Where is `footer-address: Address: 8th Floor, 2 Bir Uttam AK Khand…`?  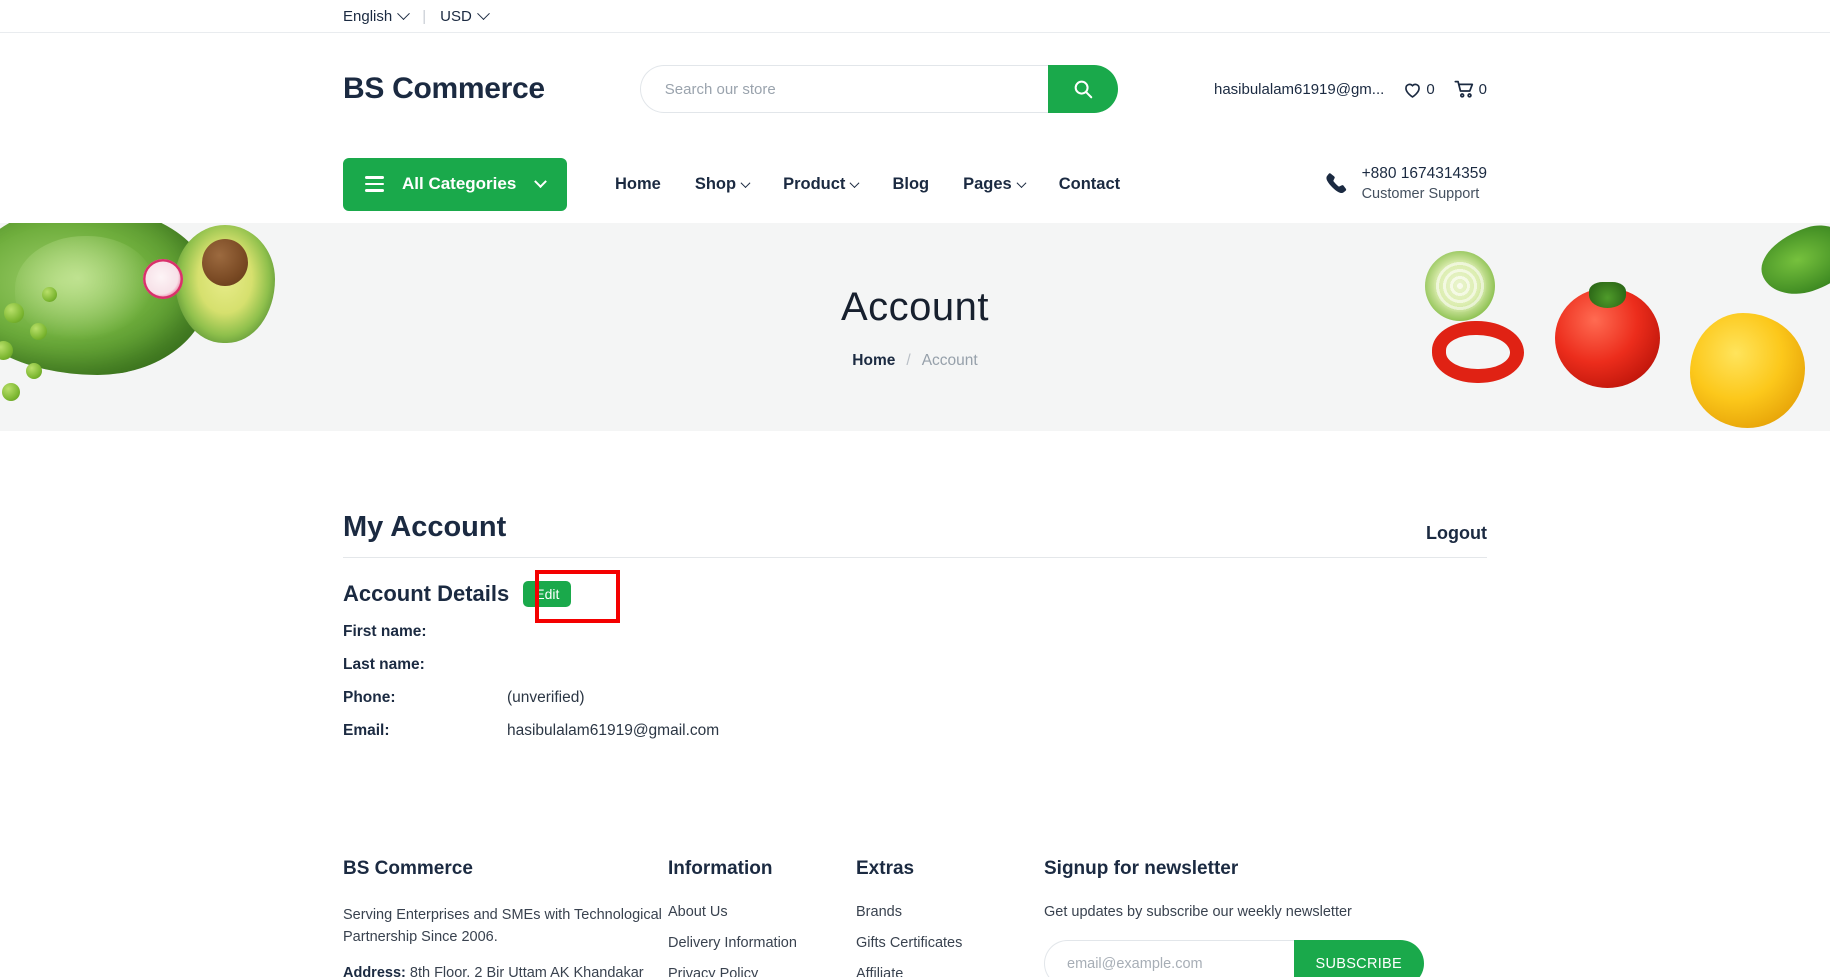 footer-address: Address: 8th Floor, 2 Bir Uttam AK Khand… is located at coordinates (505, 969).